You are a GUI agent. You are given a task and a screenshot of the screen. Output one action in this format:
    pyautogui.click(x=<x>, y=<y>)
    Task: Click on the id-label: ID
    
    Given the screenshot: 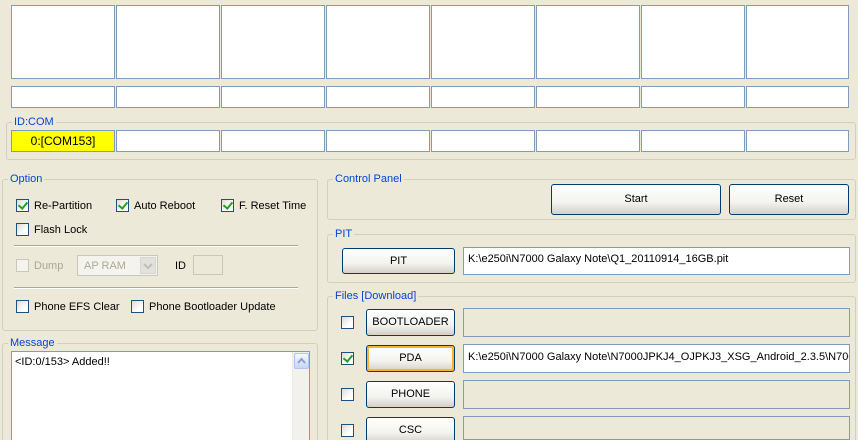 What is the action you would take?
    pyautogui.click(x=180, y=266)
    